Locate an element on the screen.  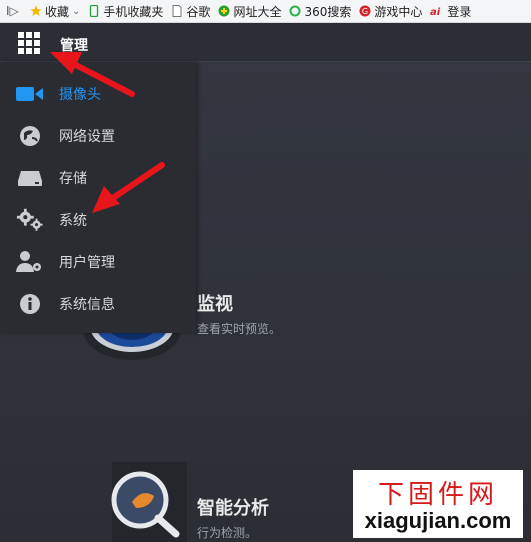
bookmark-label: 360搜索 is located at coordinates (328, 11).